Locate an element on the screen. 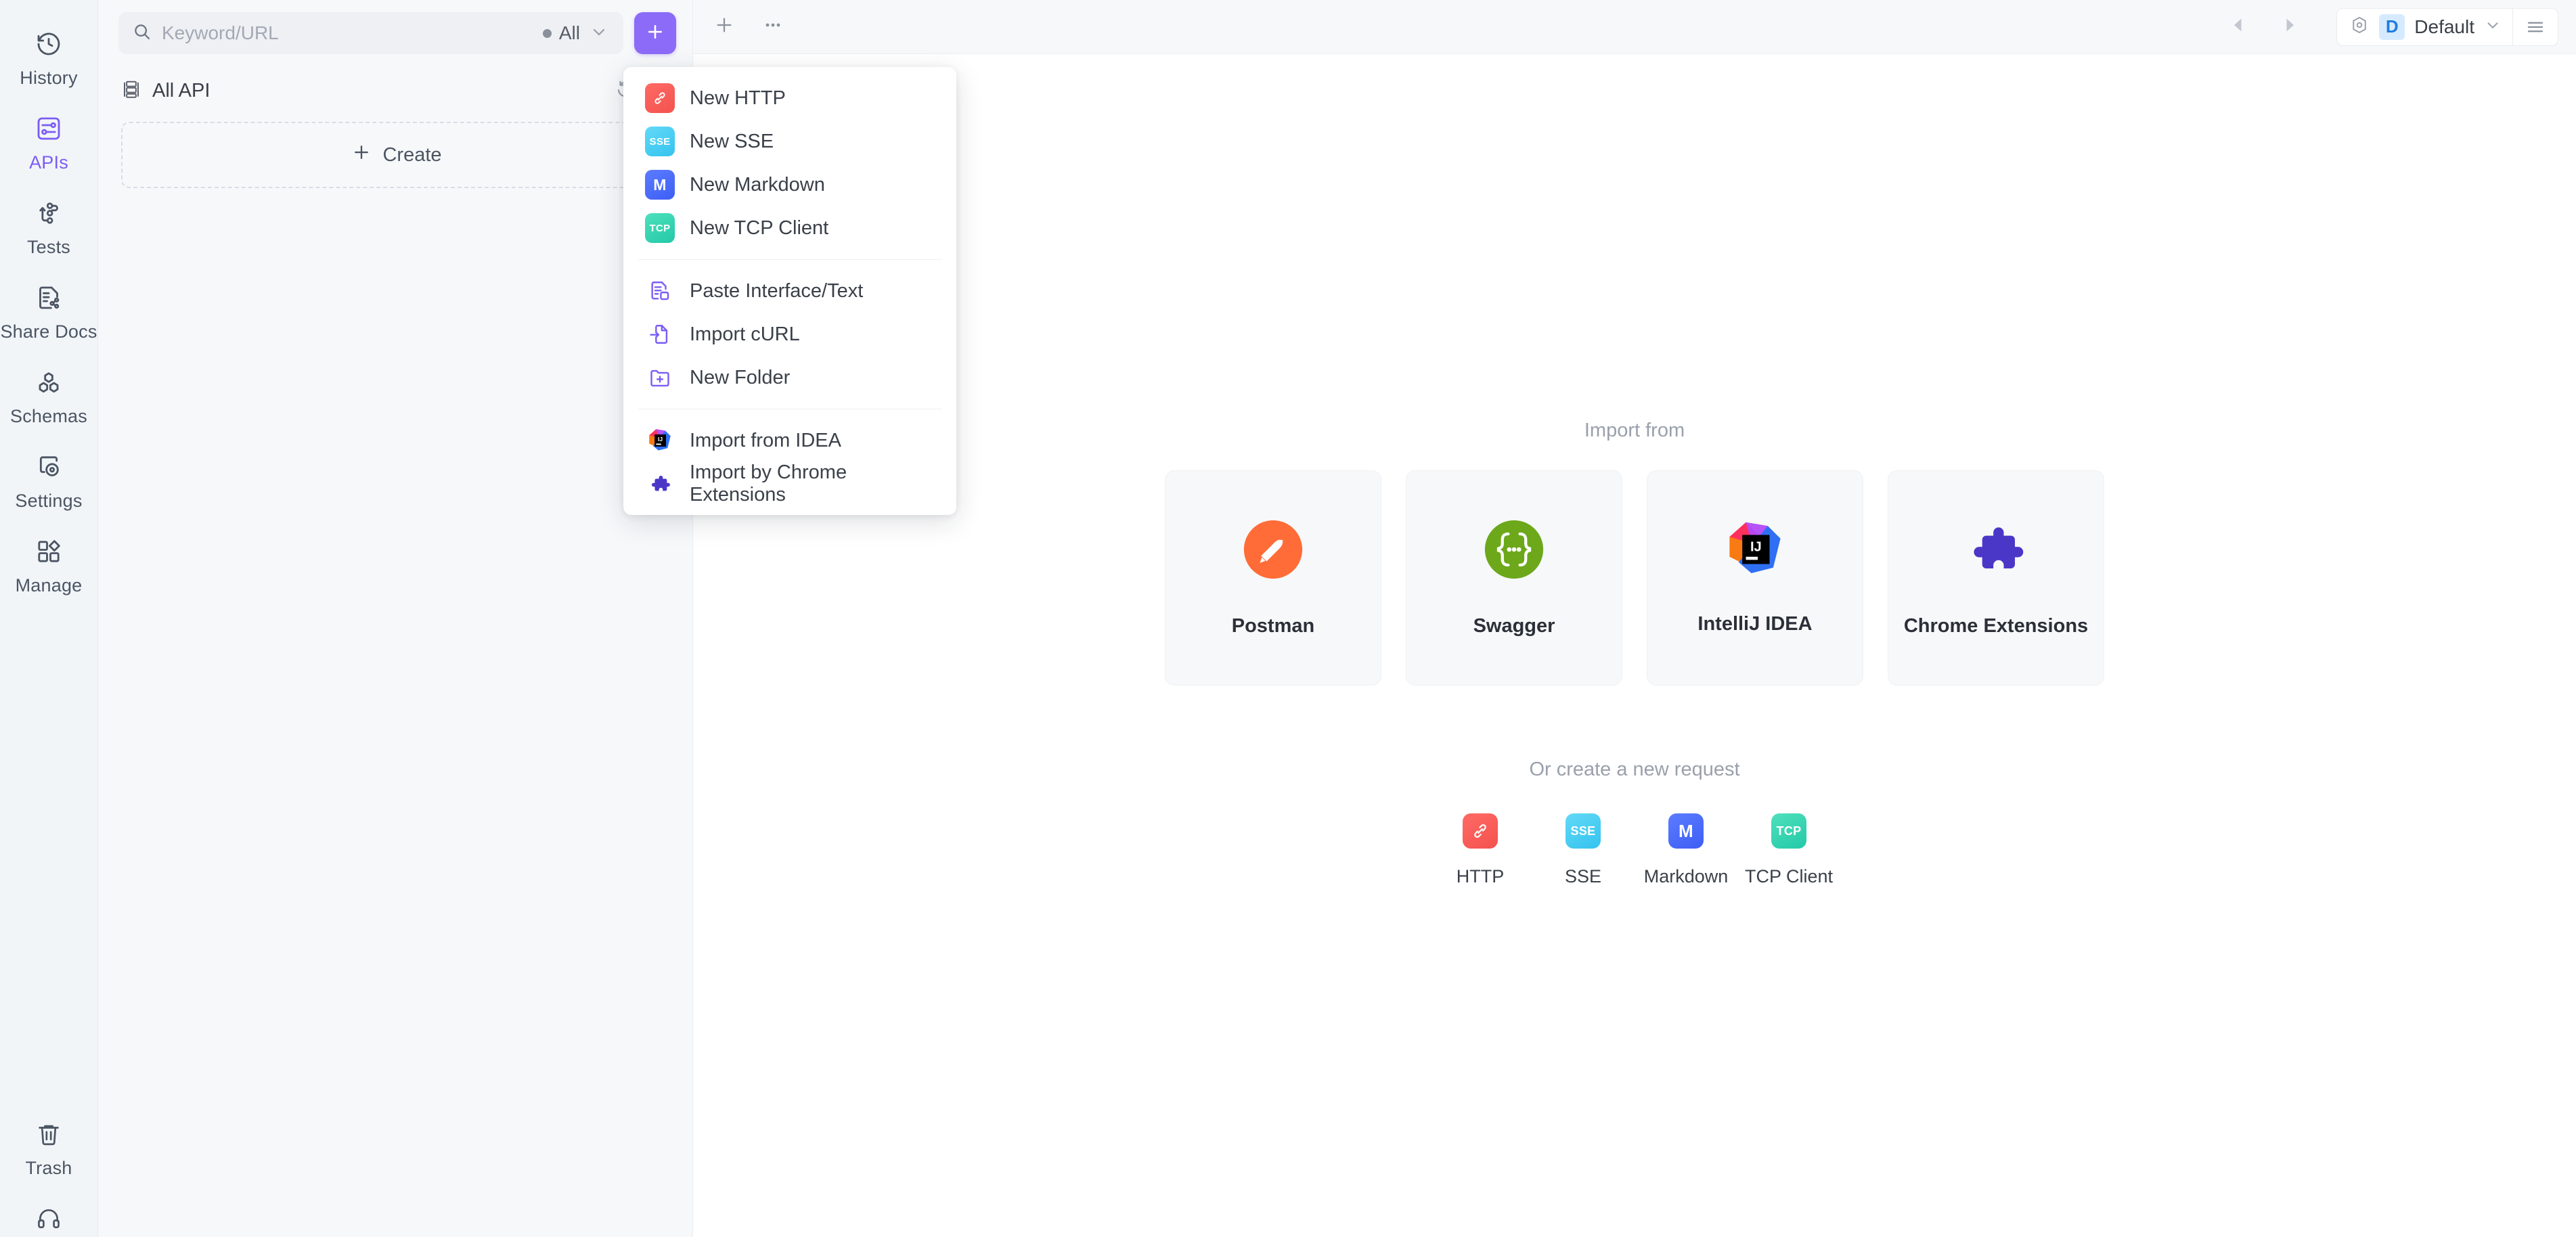 This screenshot has height=1237, width=2576. menu-item-label: Import by Chrome Extensions is located at coordinates (768, 483).